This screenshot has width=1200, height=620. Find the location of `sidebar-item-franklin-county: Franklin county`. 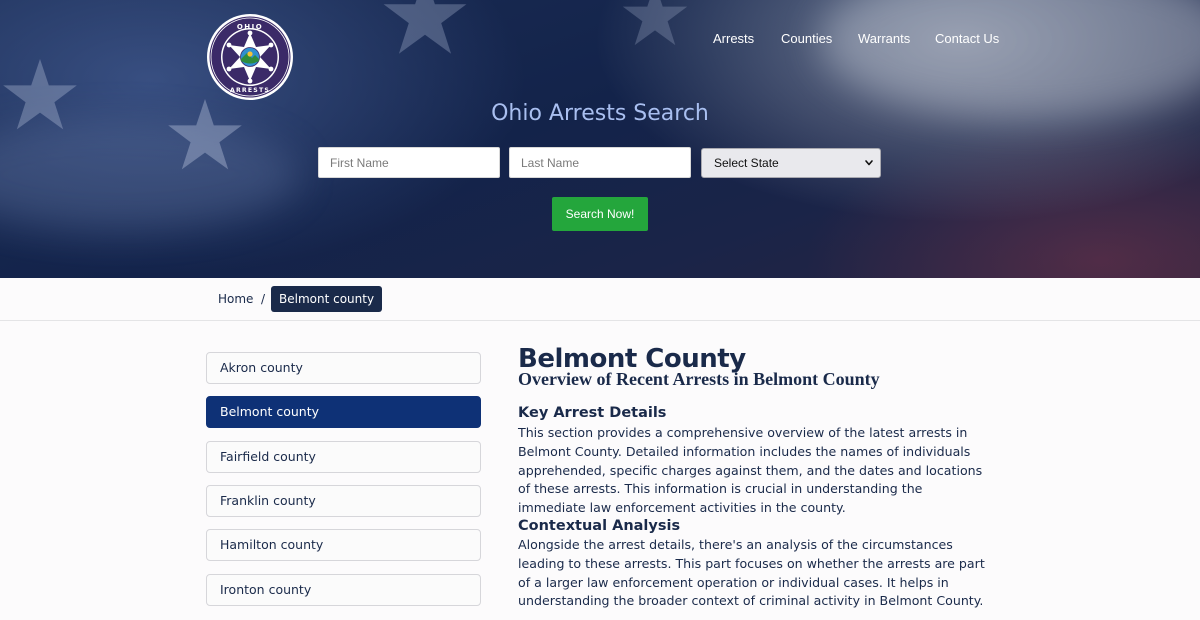

sidebar-item-franklin-county: Franklin county is located at coordinates (343, 501).